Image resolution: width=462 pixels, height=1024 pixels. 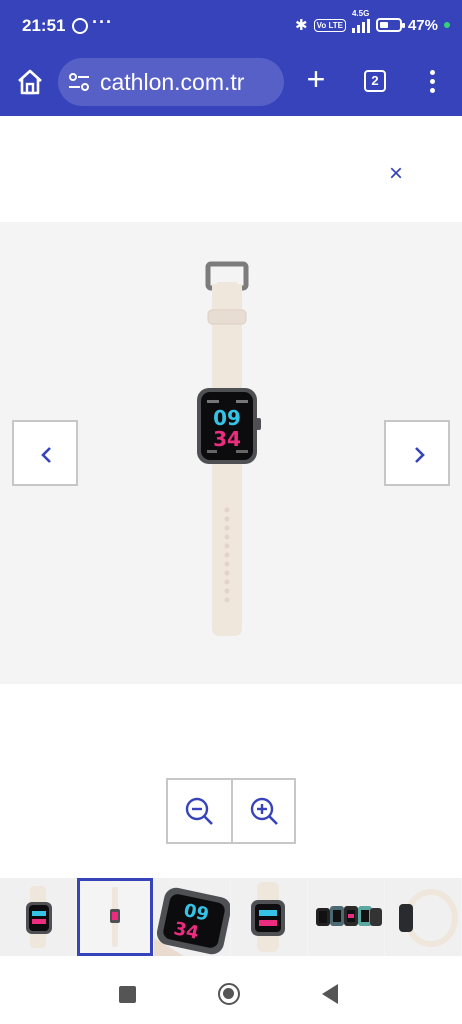 What do you see at coordinates (420, 455) in the screenshot?
I see `chevron-right-icon` at bounding box center [420, 455].